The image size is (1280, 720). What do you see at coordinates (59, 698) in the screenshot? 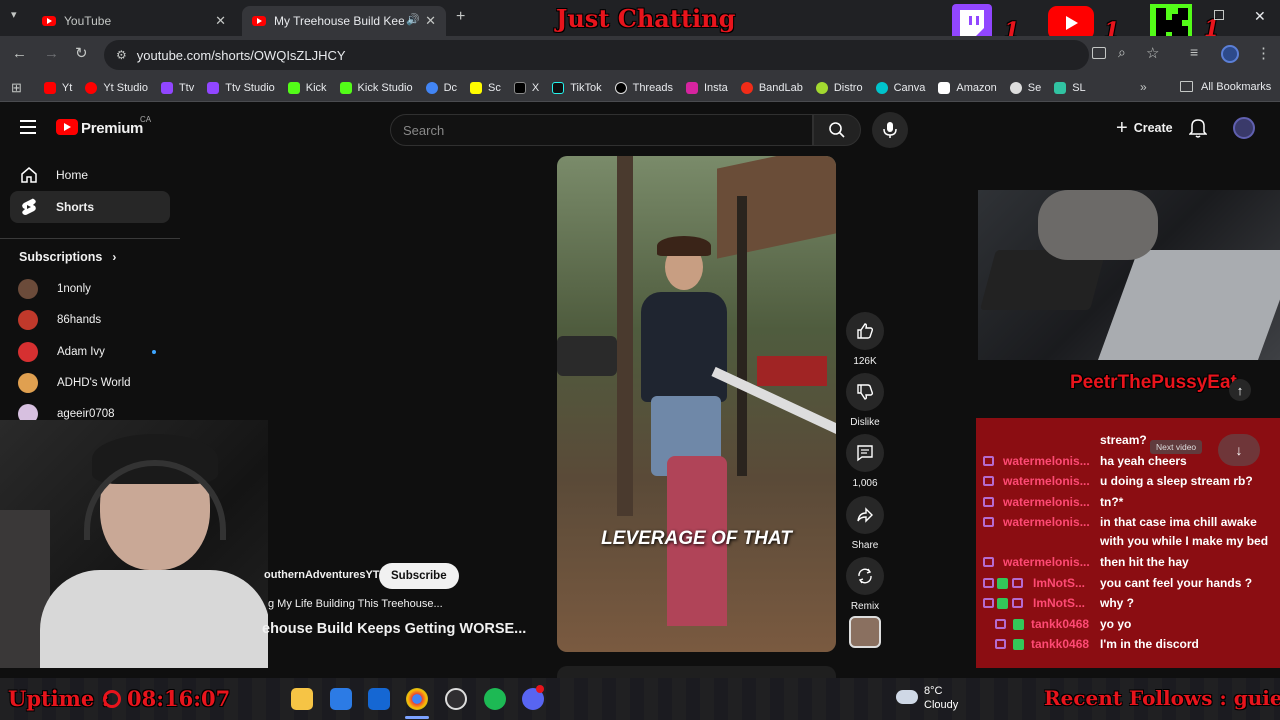
I see `uptime-label: Uptime :` at bounding box center [59, 698].